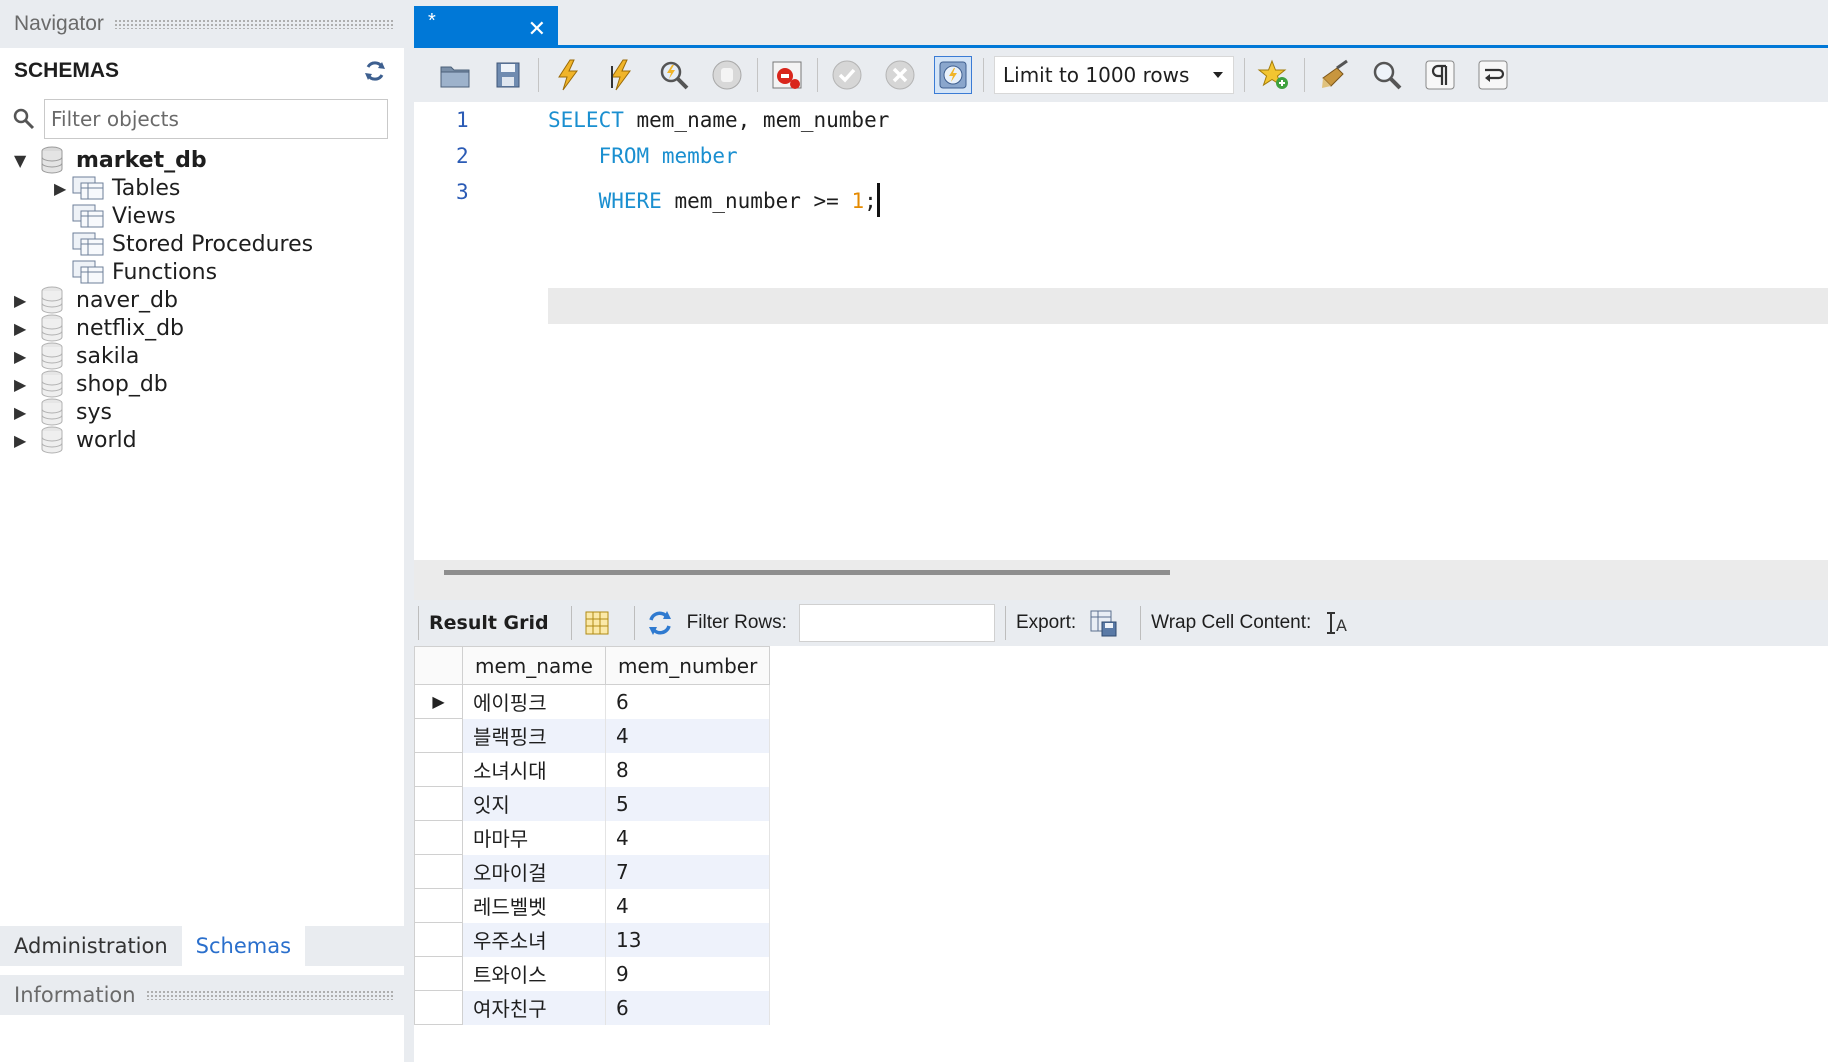 This screenshot has height=1062, width=1828. Describe the element at coordinates (534, 1007) in the screenshot. I see `table-cell: 여자친구` at that location.